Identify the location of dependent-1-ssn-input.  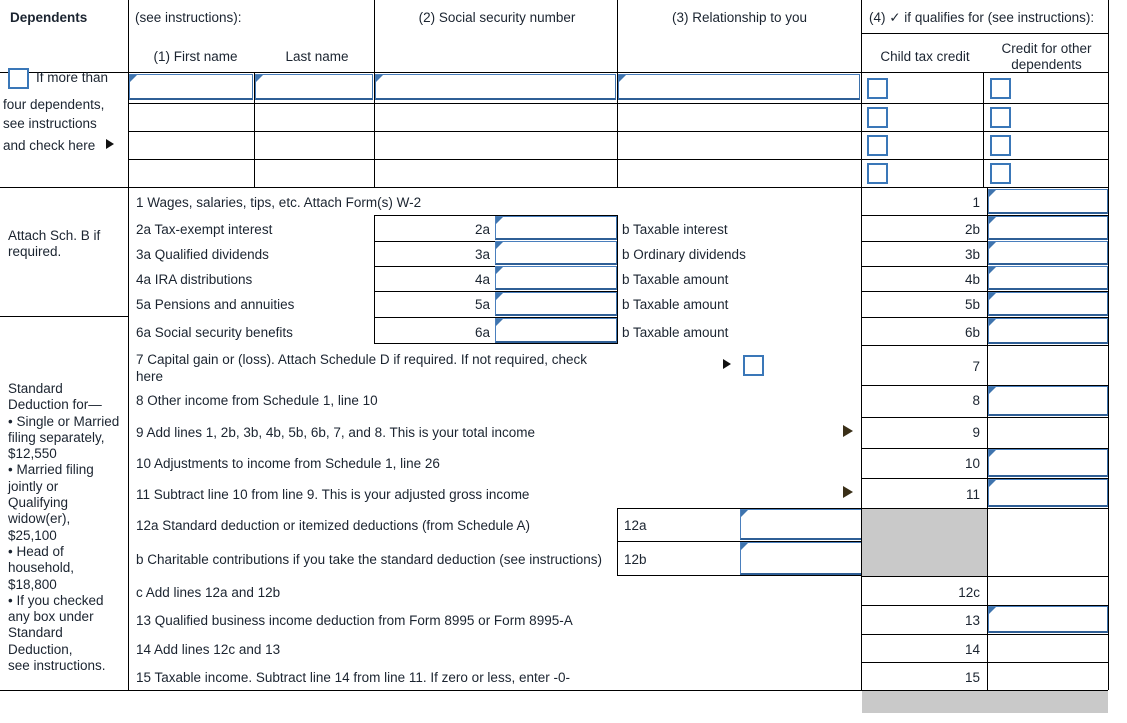
(495, 87).